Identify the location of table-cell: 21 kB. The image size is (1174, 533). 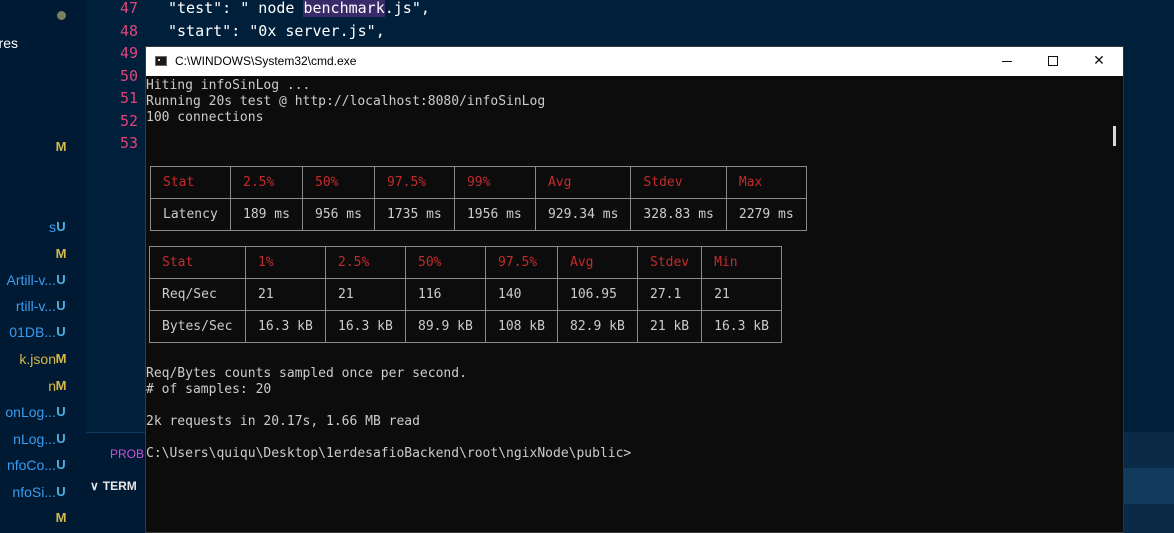
(669, 326).